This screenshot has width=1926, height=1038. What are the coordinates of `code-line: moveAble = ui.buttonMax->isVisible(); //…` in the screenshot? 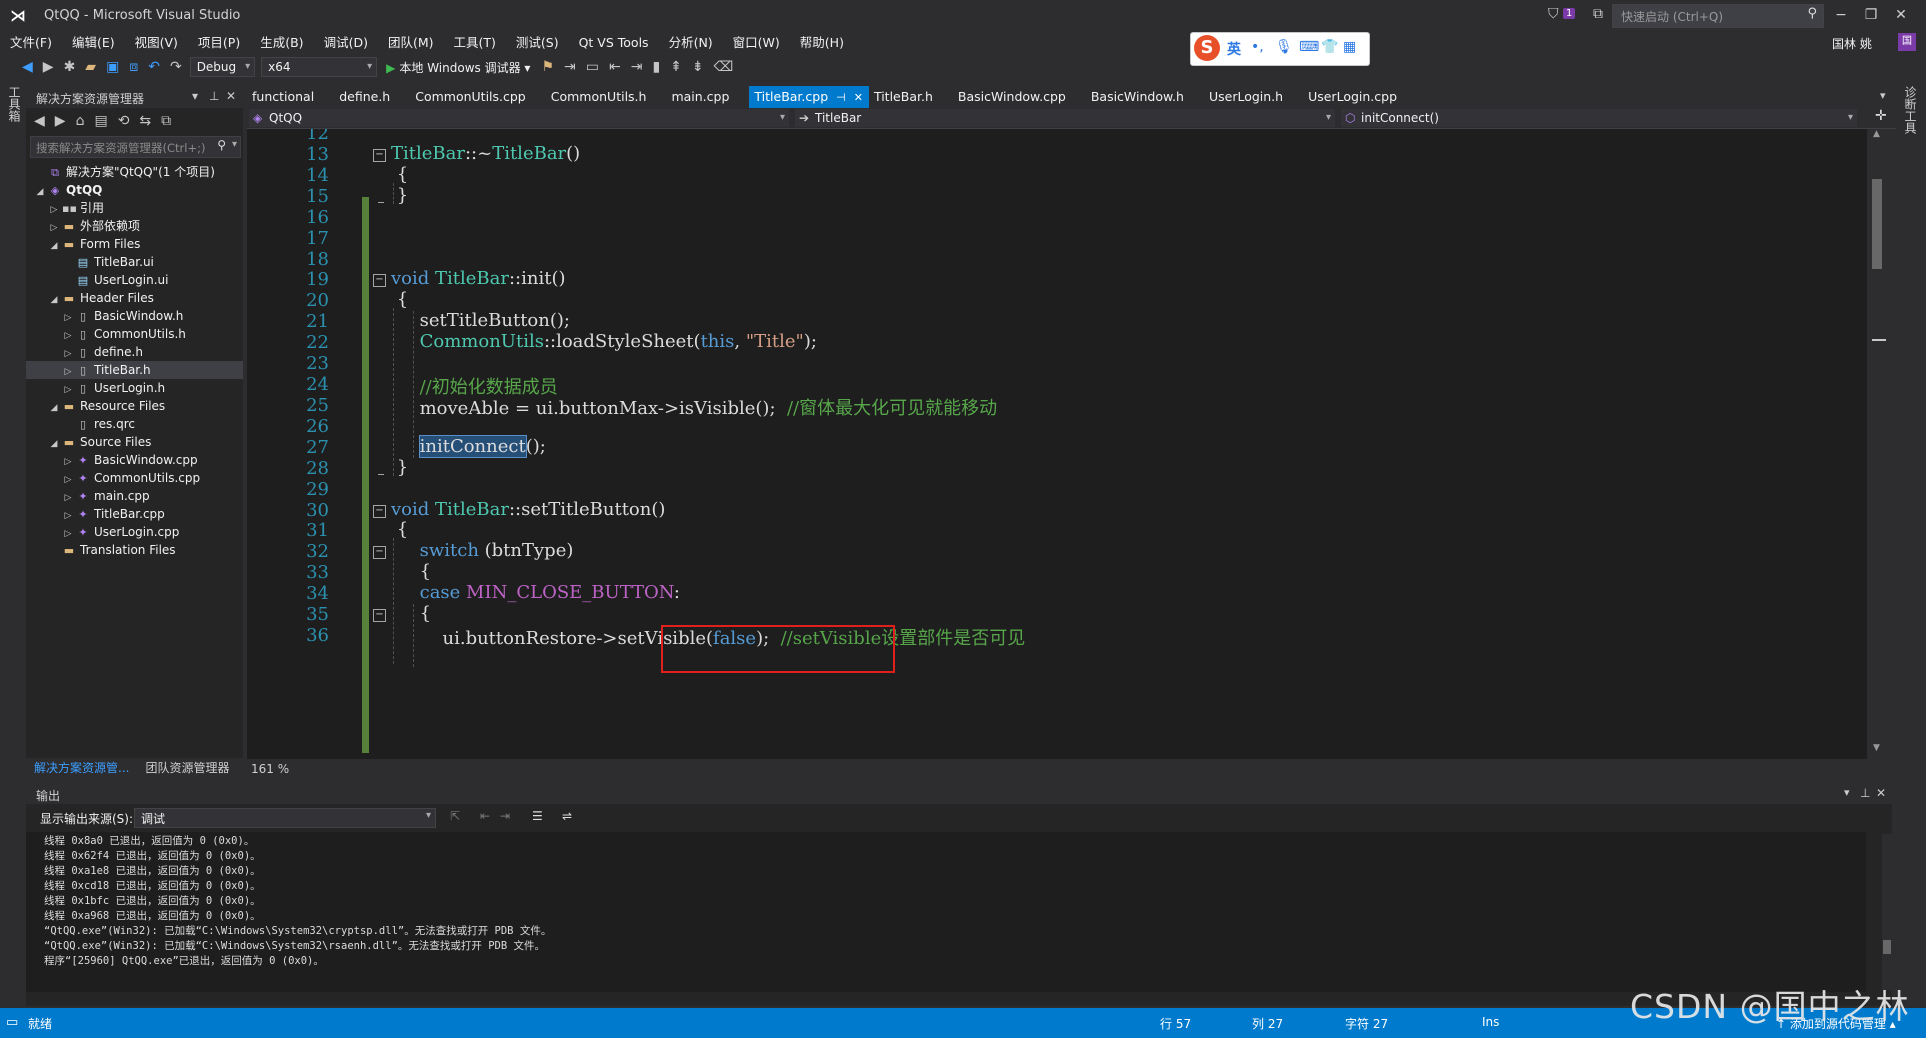 It's located at (694, 407).